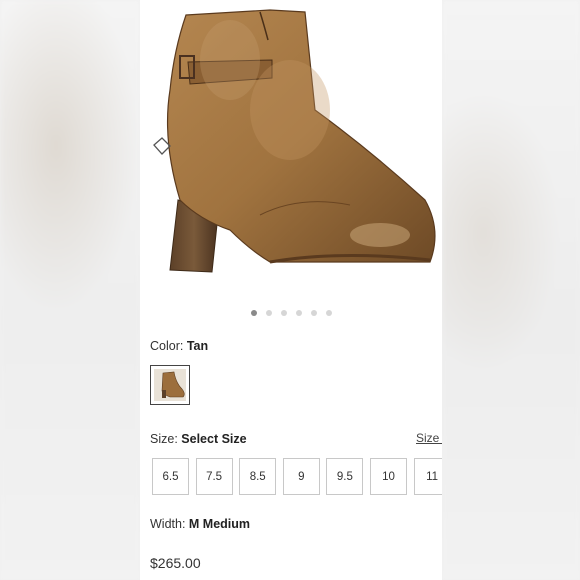  I want to click on size-value: Select Size, so click(214, 439).